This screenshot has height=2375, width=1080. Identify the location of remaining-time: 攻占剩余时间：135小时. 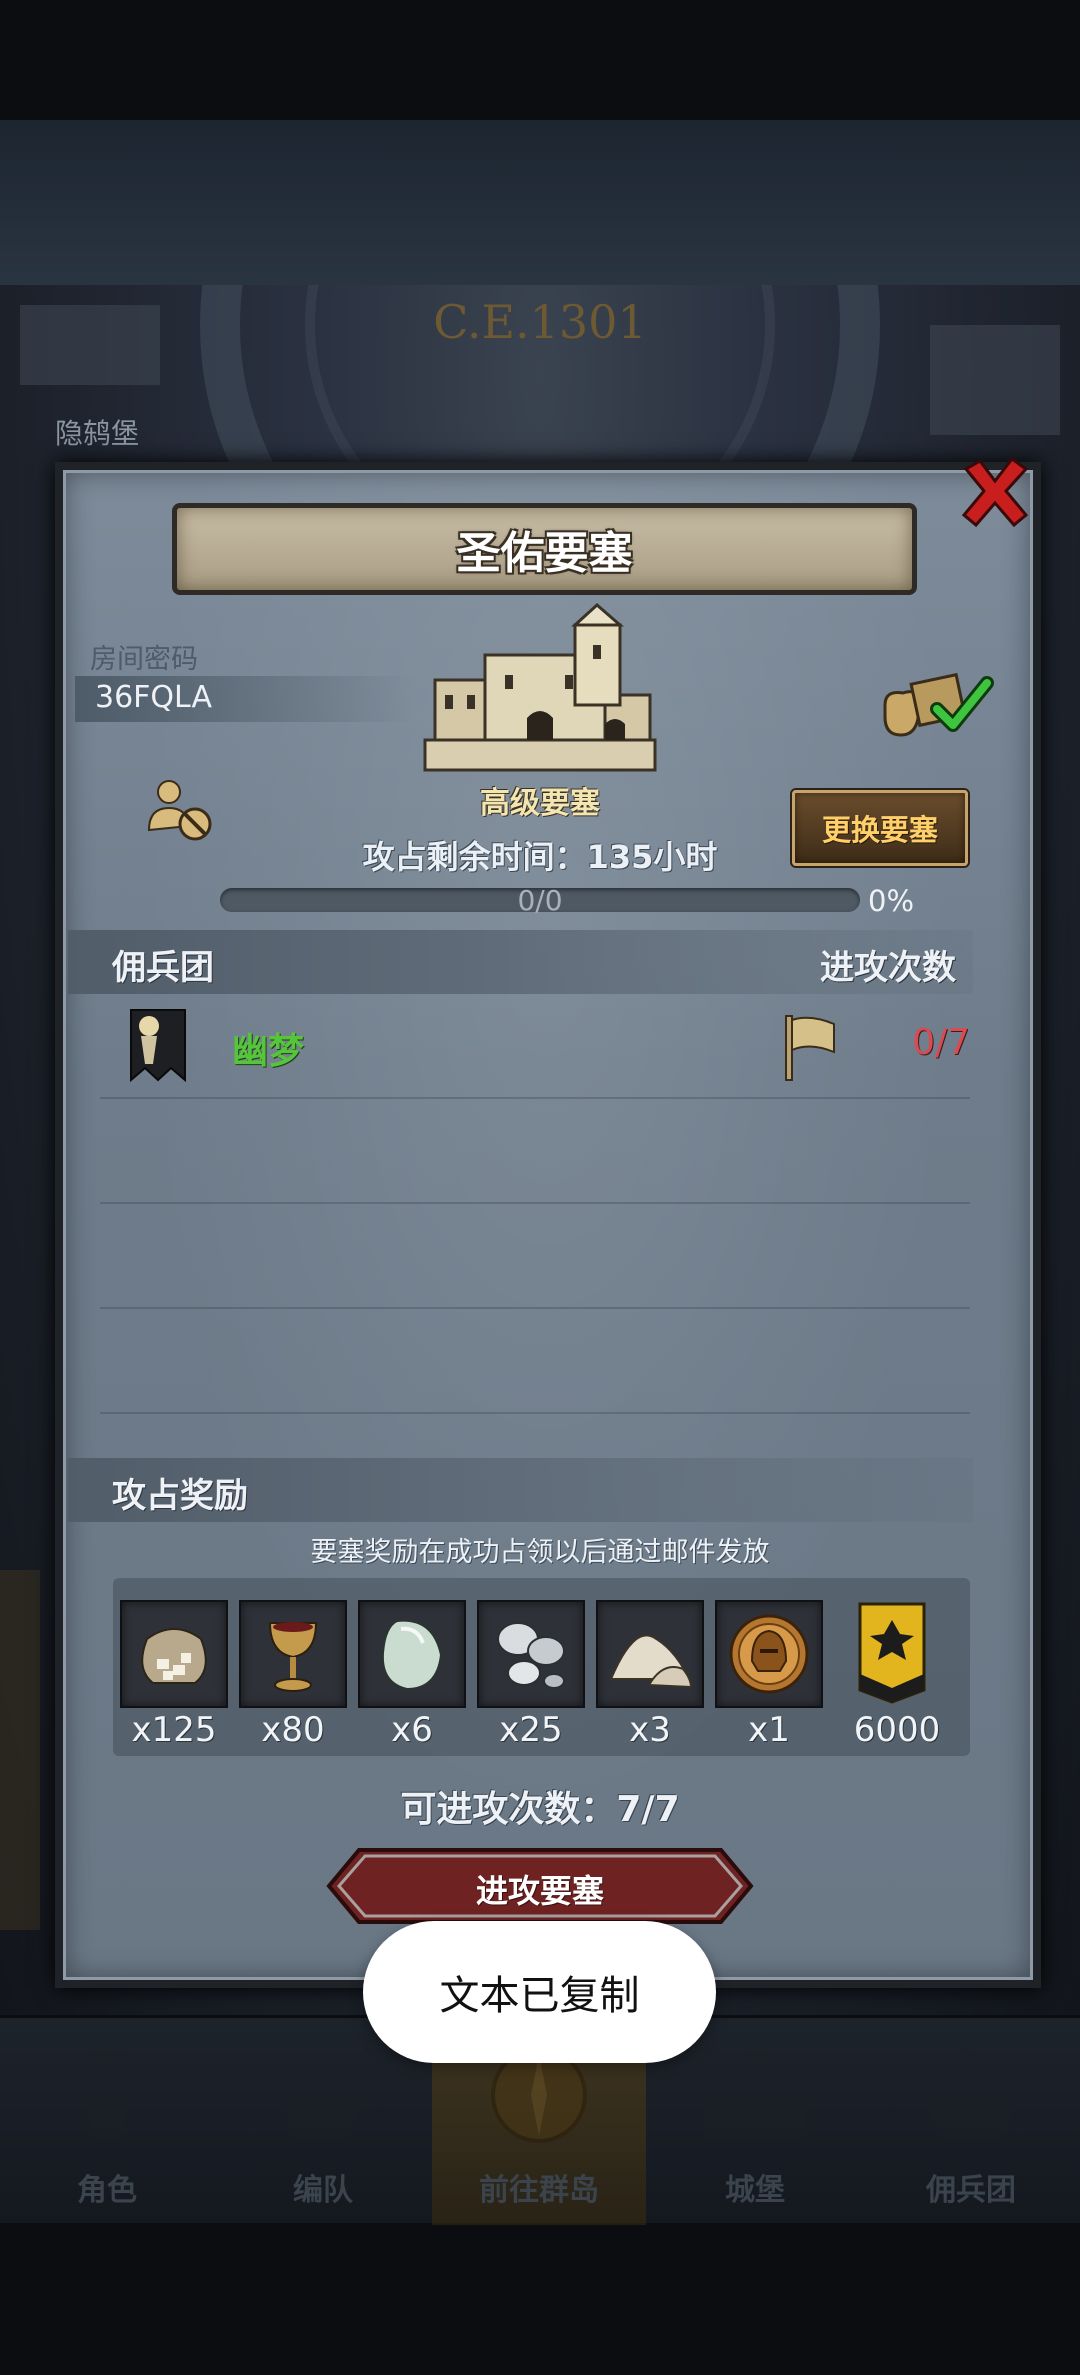
(540, 857).